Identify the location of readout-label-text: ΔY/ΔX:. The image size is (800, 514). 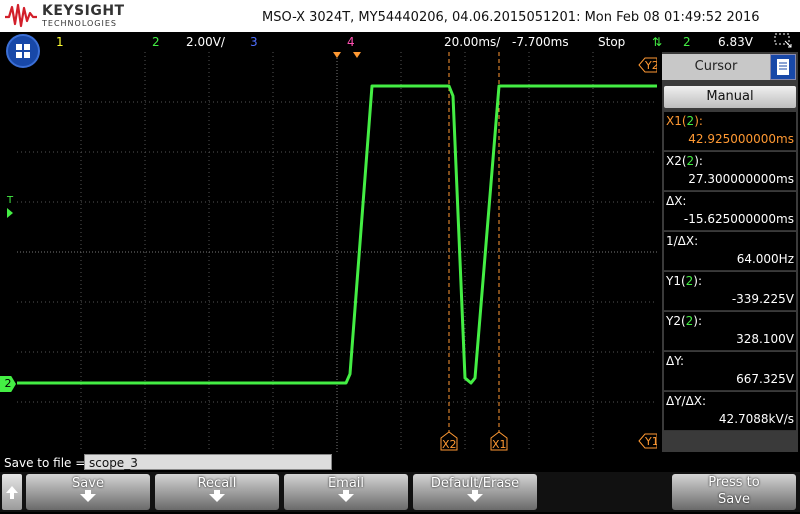
(686, 401).